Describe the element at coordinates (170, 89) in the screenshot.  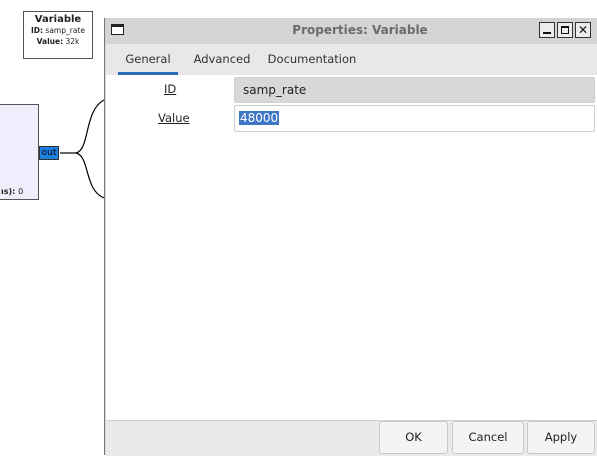
I see `id-label: ID` at that location.